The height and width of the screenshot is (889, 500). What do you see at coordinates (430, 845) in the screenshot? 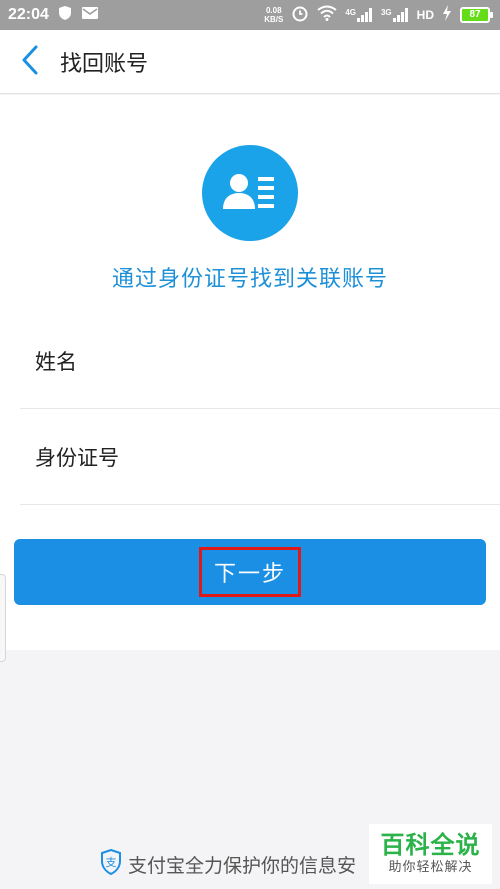
I see `watermark-main: 百科全说` at bounding box center [430, 845].